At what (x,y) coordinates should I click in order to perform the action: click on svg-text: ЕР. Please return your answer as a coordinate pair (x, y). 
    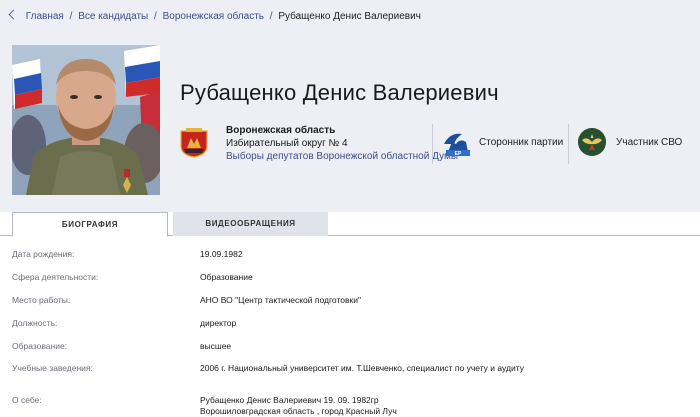
    Looking at the image, I should click on (458, 154).